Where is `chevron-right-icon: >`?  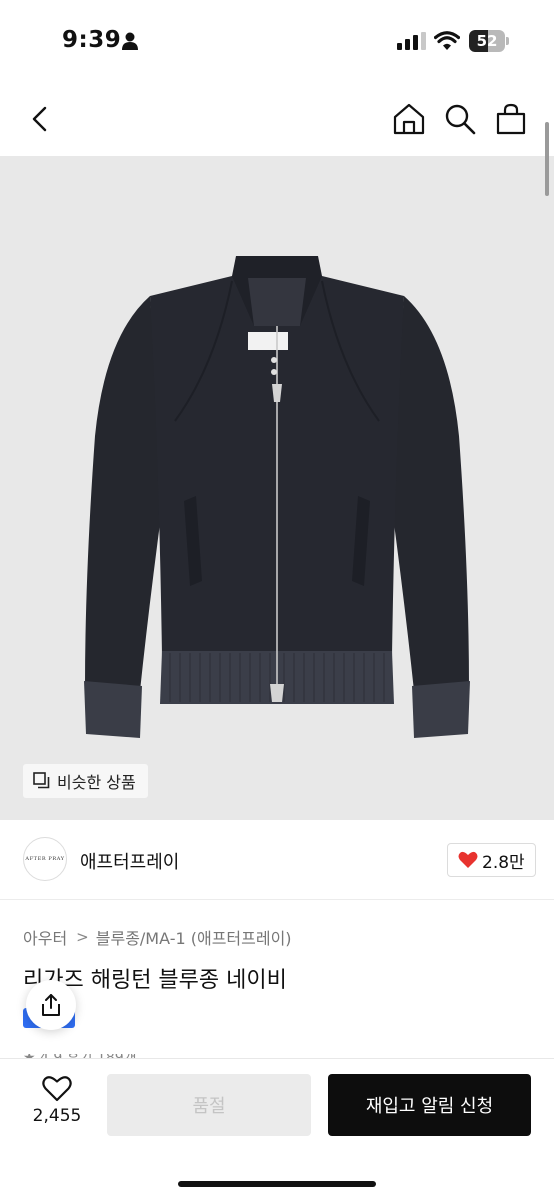
chevron-right-icon: > is located at coordinates (82, 937).